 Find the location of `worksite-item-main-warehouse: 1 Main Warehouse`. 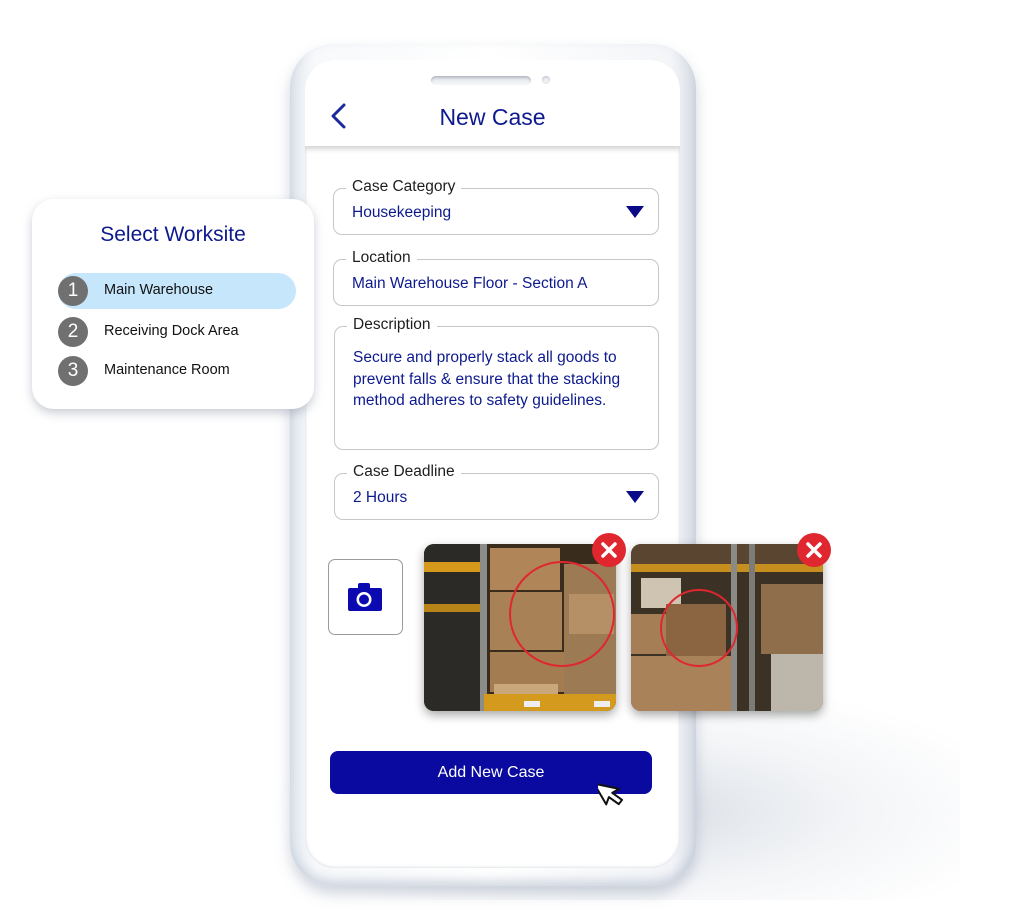

worksite-item-main-warehouse: 1 Main Warehouse is located at coordinates (177, 291).